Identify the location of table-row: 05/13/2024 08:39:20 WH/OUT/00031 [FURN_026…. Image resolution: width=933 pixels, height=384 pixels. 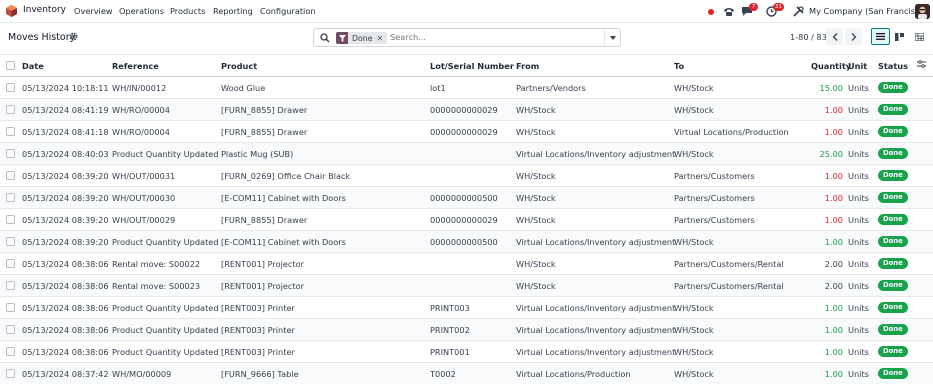
(466, 176).